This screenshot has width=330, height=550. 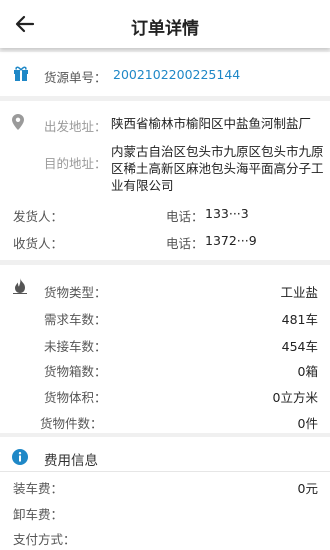 I want to click on loading-fee-value: 0元, so click(x=307, y=488).